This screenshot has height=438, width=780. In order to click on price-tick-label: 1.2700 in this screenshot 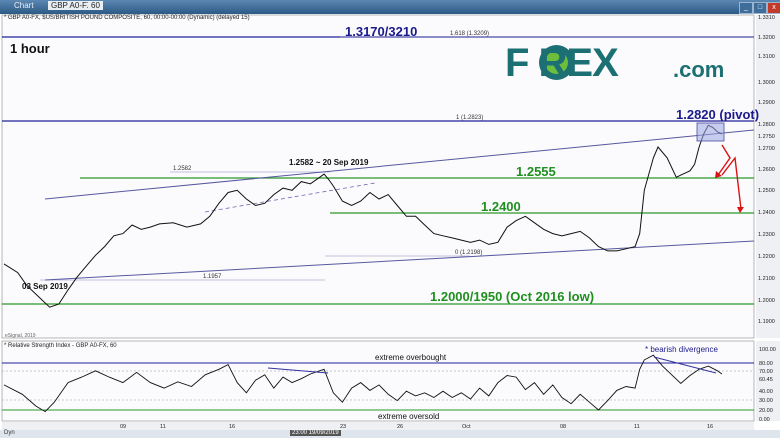, I will do `click(766, 149)`.